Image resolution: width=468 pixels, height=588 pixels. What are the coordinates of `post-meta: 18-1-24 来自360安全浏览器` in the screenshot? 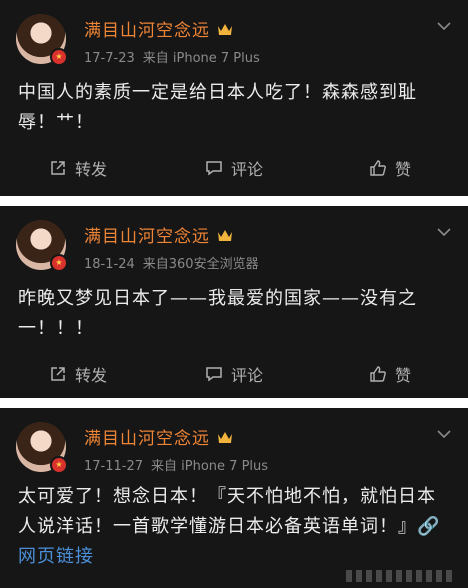 It's located at (171, 262).